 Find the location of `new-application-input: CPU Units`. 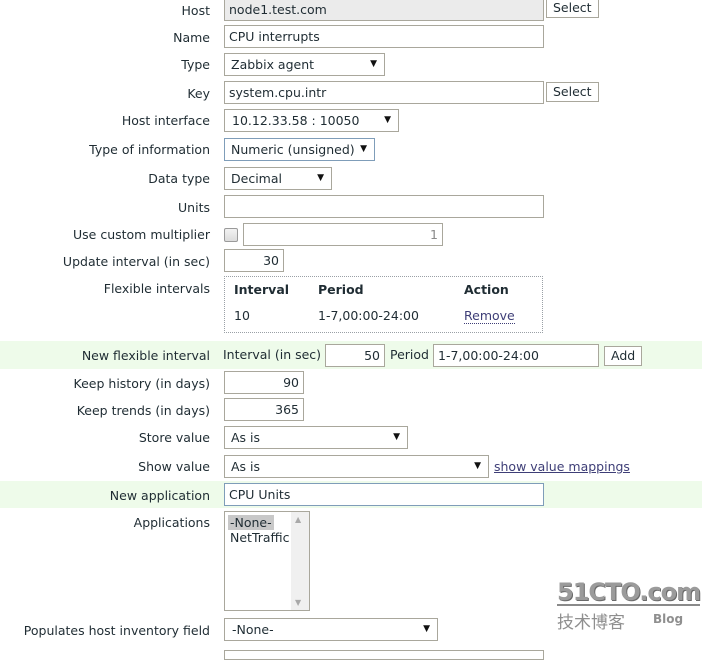

new-application-input: CPU Units is located at coordinates (384, 494).